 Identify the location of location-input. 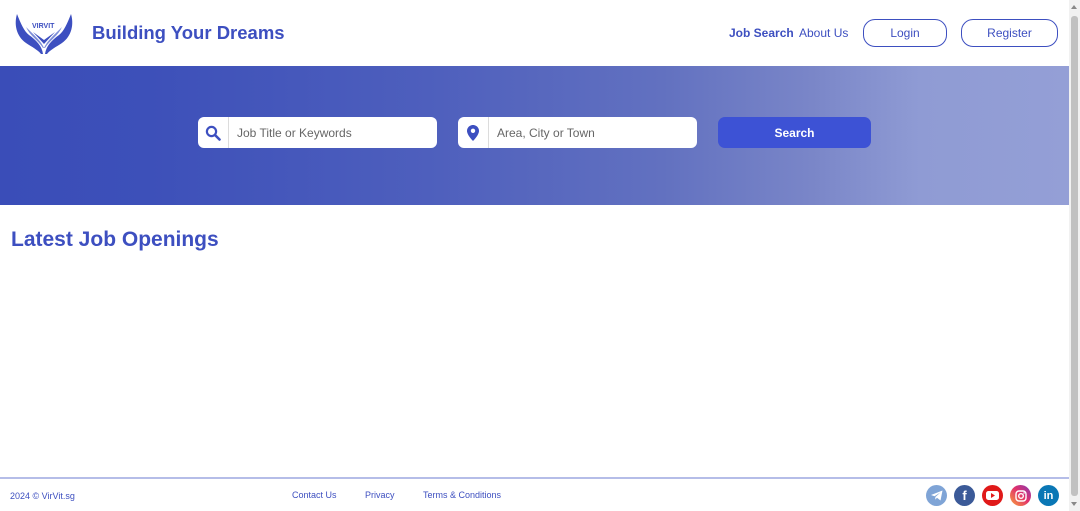
(597, 132).